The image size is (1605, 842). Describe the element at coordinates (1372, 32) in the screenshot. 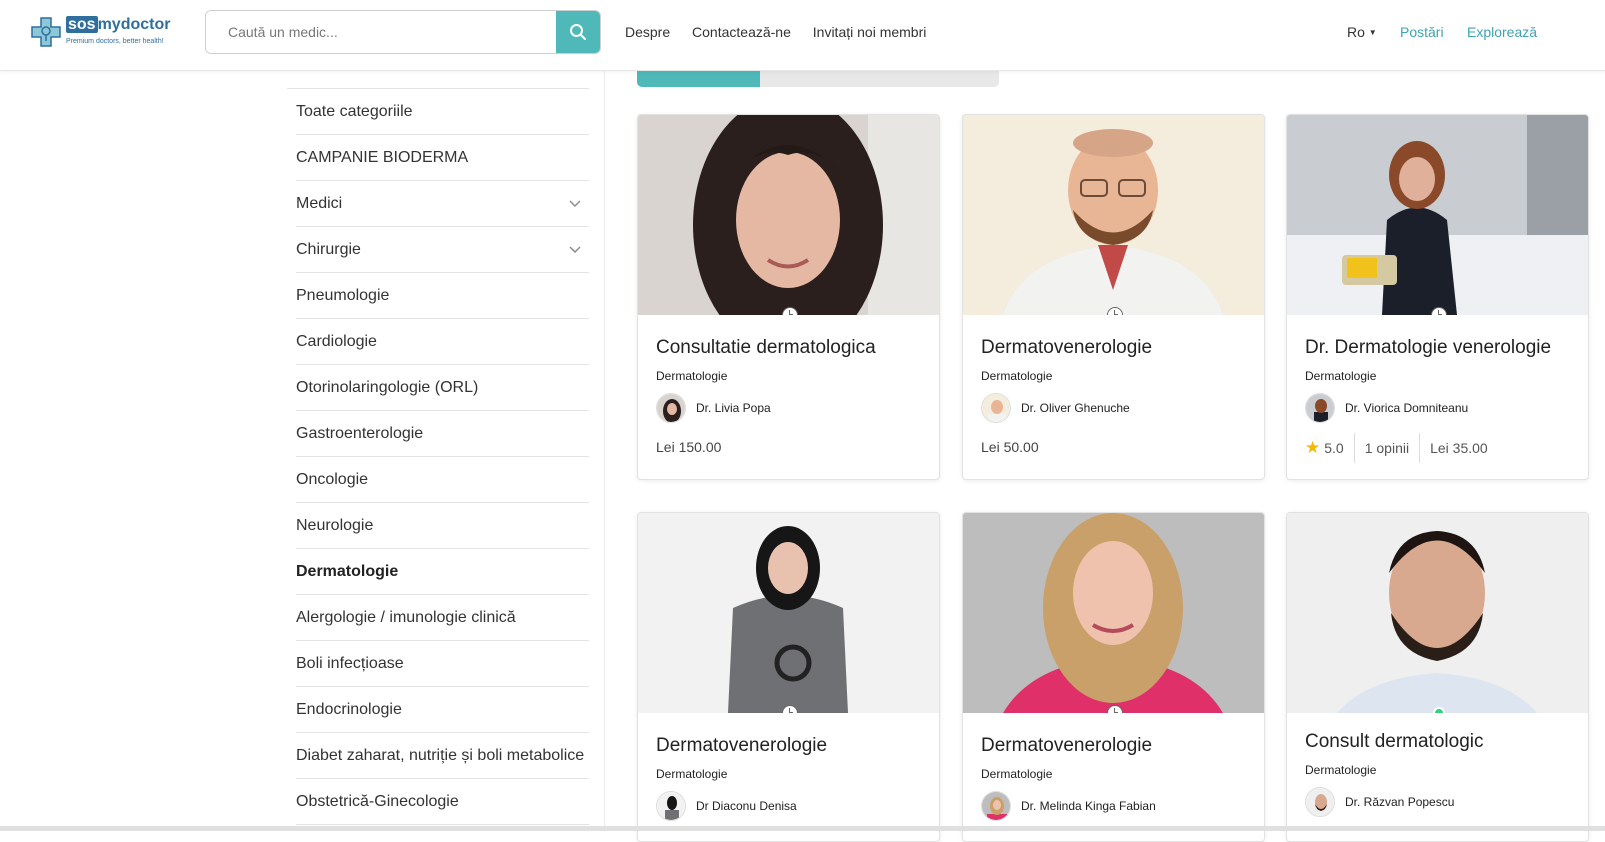

I see `caret-down-icon: ▼` at that location.